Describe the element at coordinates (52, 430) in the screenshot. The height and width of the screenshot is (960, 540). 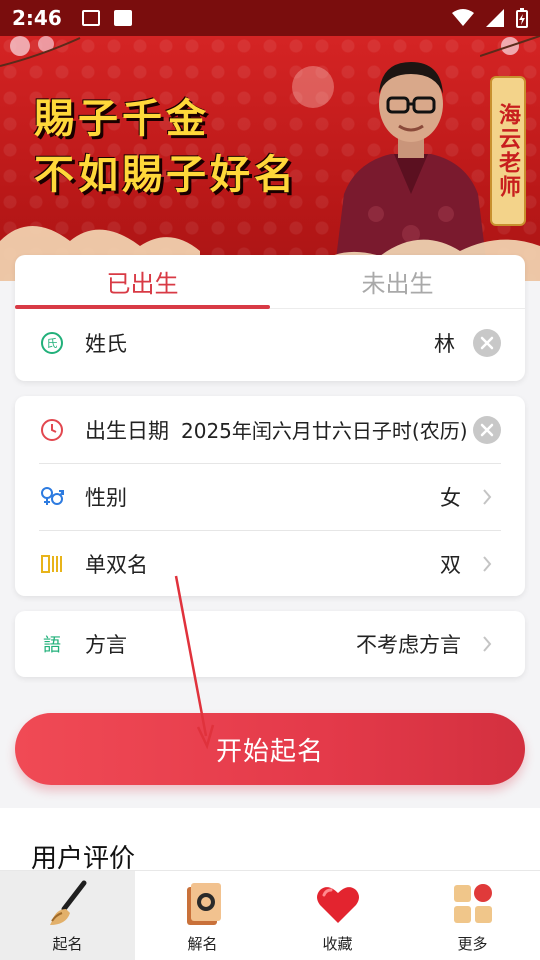
I see `clock-icon` at that location.